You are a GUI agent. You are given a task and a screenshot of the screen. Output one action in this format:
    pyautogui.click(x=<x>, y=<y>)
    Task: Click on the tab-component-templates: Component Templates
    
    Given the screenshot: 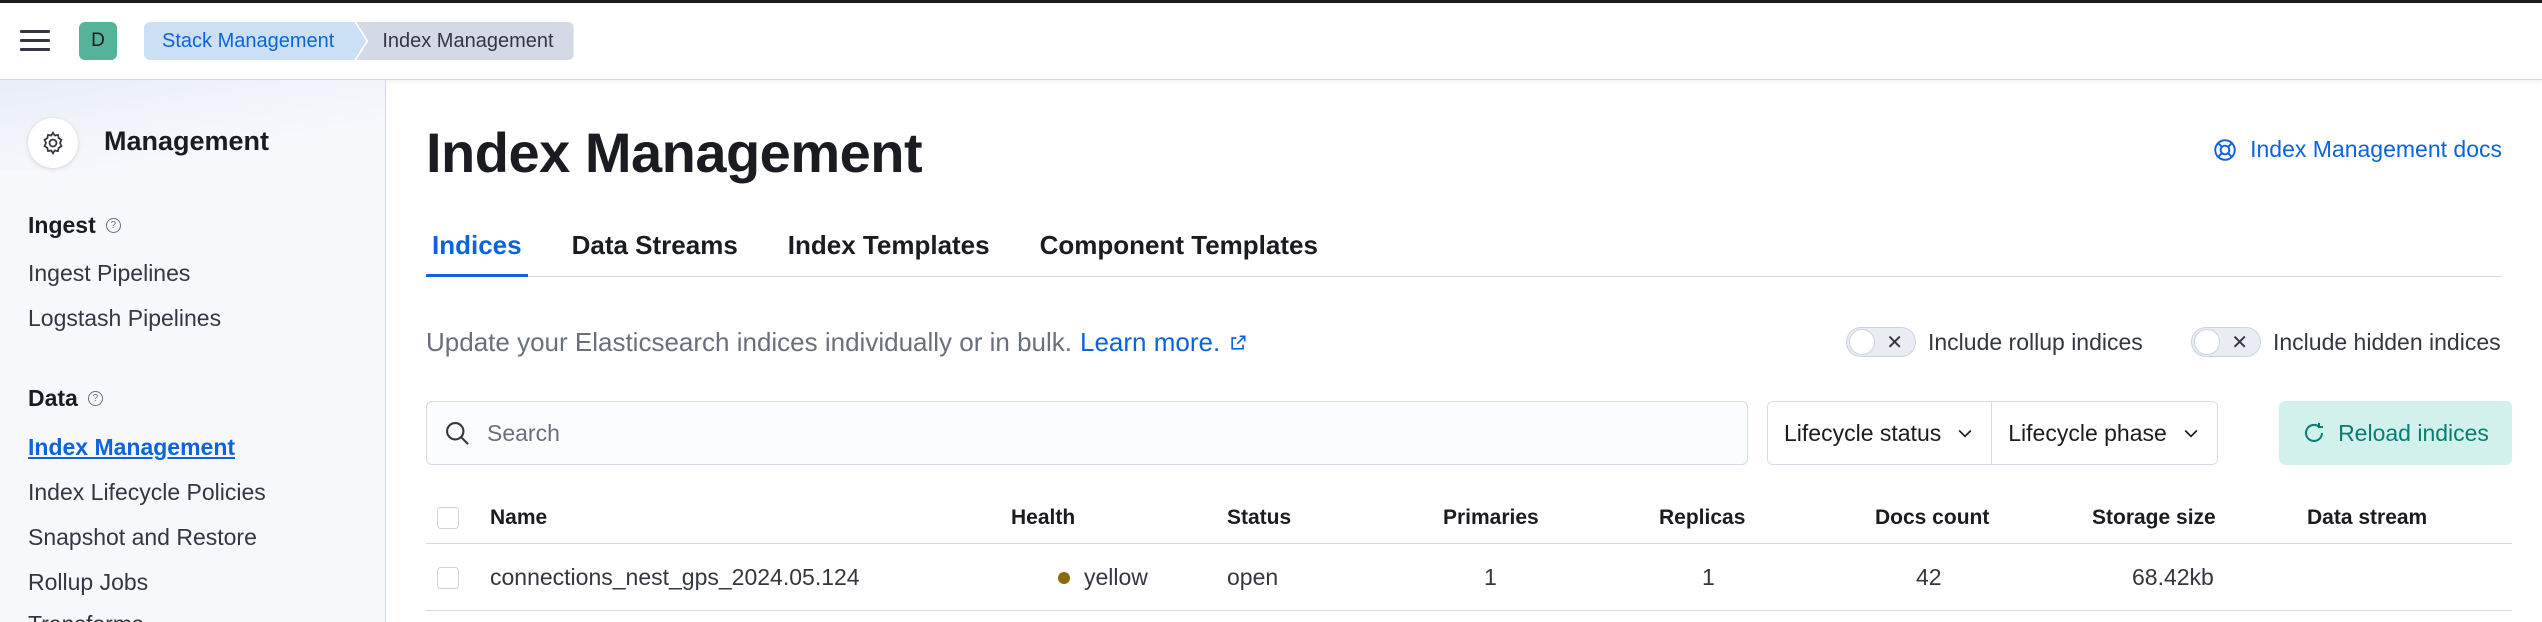 What is the action you would take?
    pyautogui.click(x=1179, y=253)
    